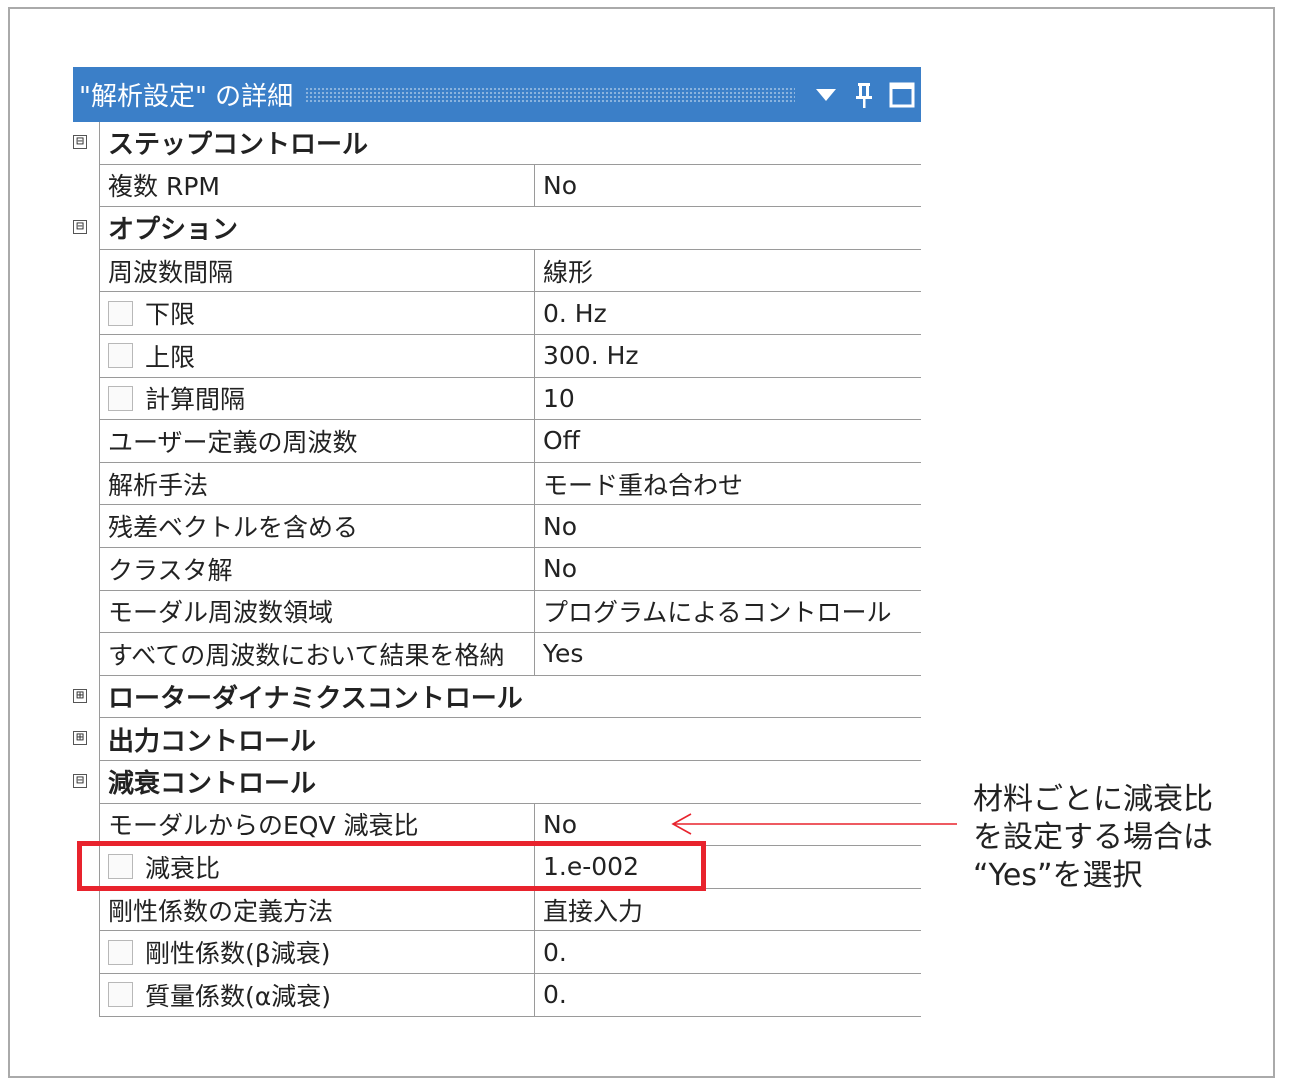 Image resolution: width=1290 pixels, height=1088 pixels. Describe the element at coordinates (728, 612) in the screenshot. I see `property-value: プログラムによるコントロール` at that location.